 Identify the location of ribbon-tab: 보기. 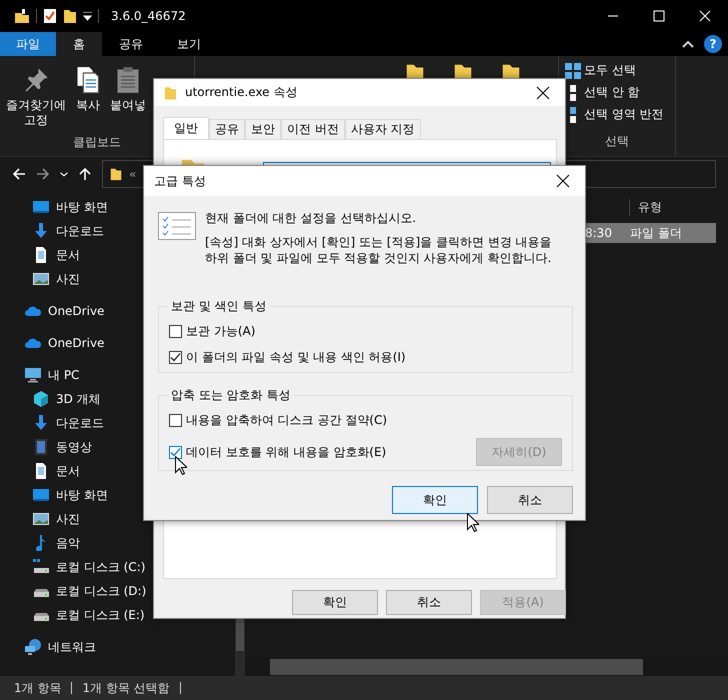
(189, 44).